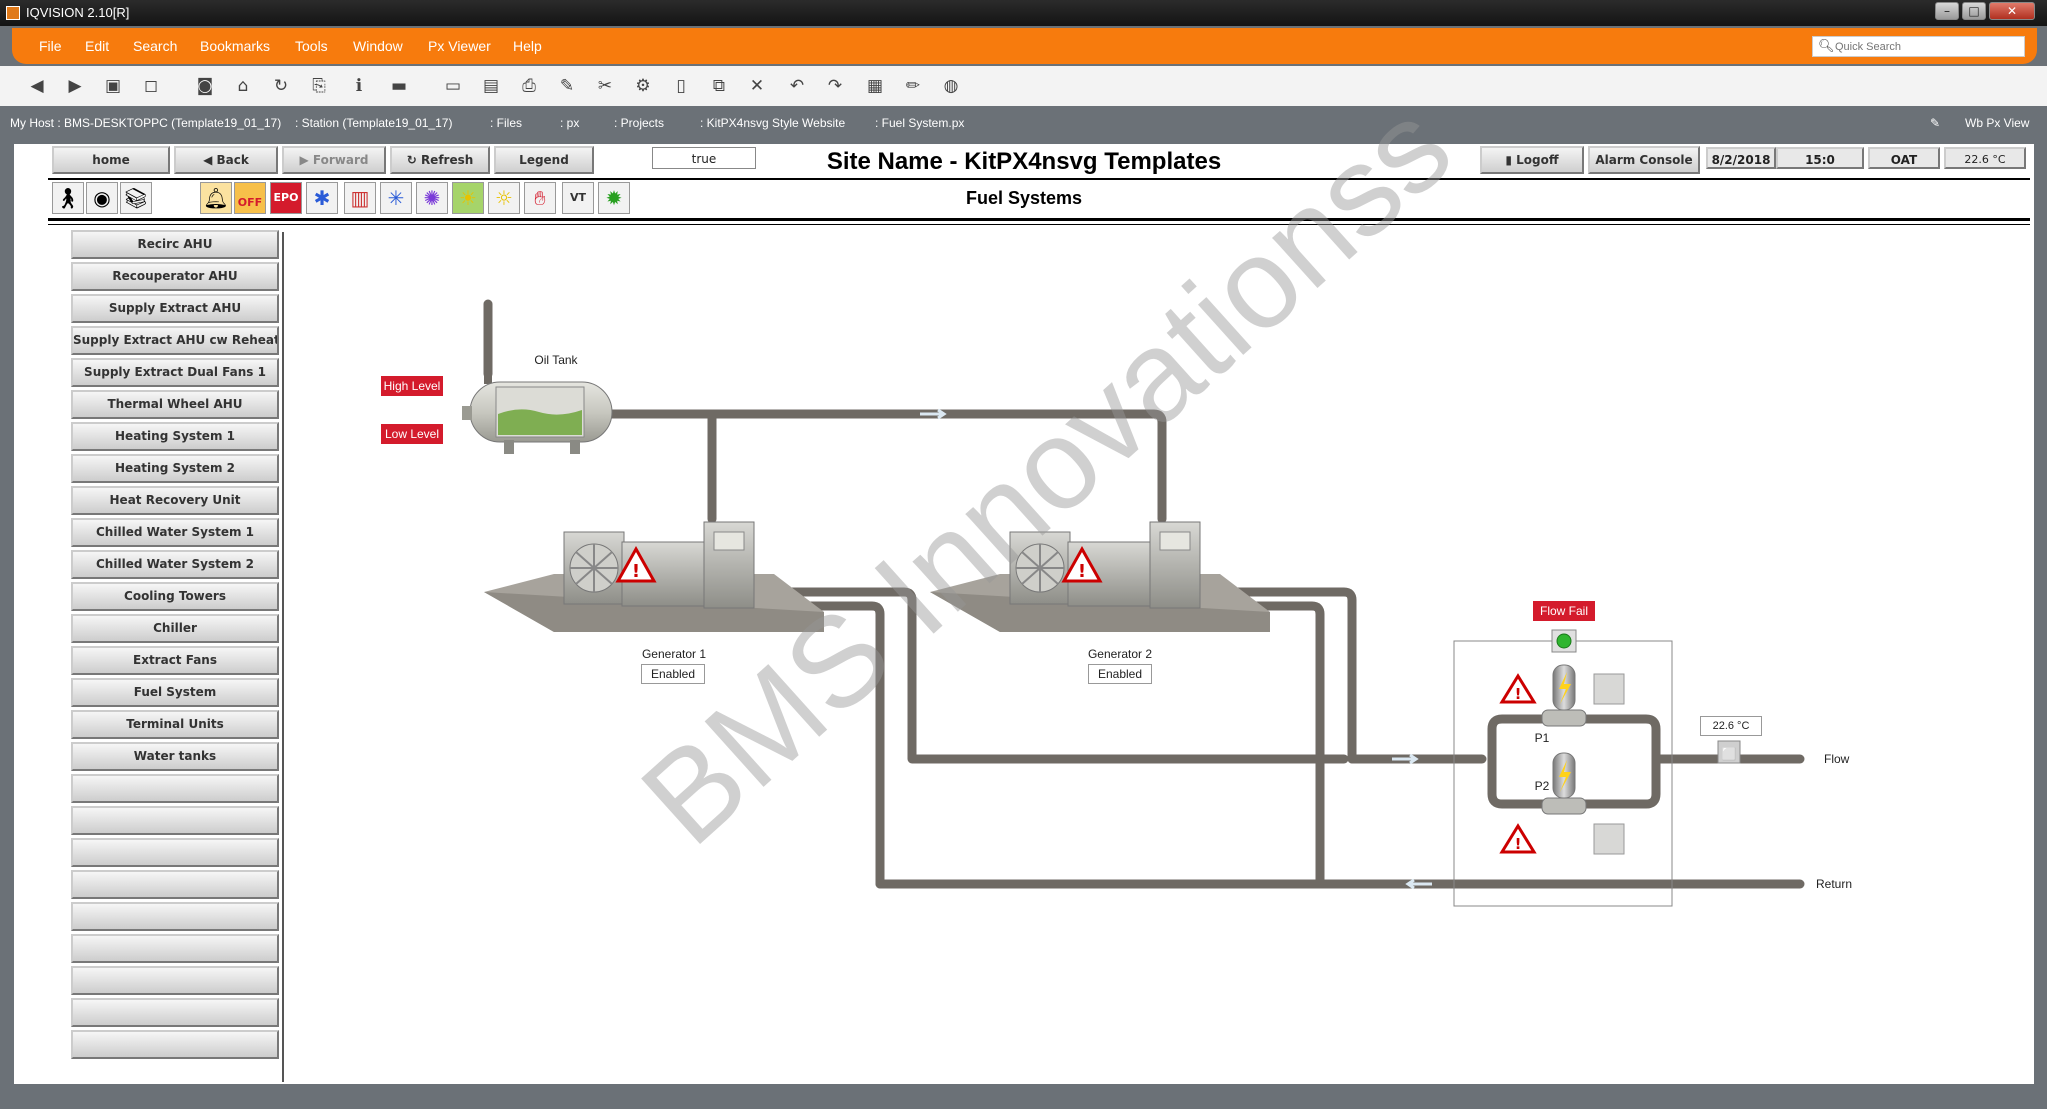 This screenshot has height=1109, width=2047. I want to click on open-folder-icon: ▬, so click(399, 86).